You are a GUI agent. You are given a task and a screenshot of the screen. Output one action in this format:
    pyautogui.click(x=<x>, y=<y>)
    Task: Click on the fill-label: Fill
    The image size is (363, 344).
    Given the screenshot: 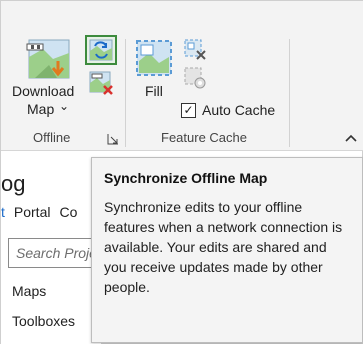 What is the action you would take?
    pyautogui.click(x=154, y=91)
    